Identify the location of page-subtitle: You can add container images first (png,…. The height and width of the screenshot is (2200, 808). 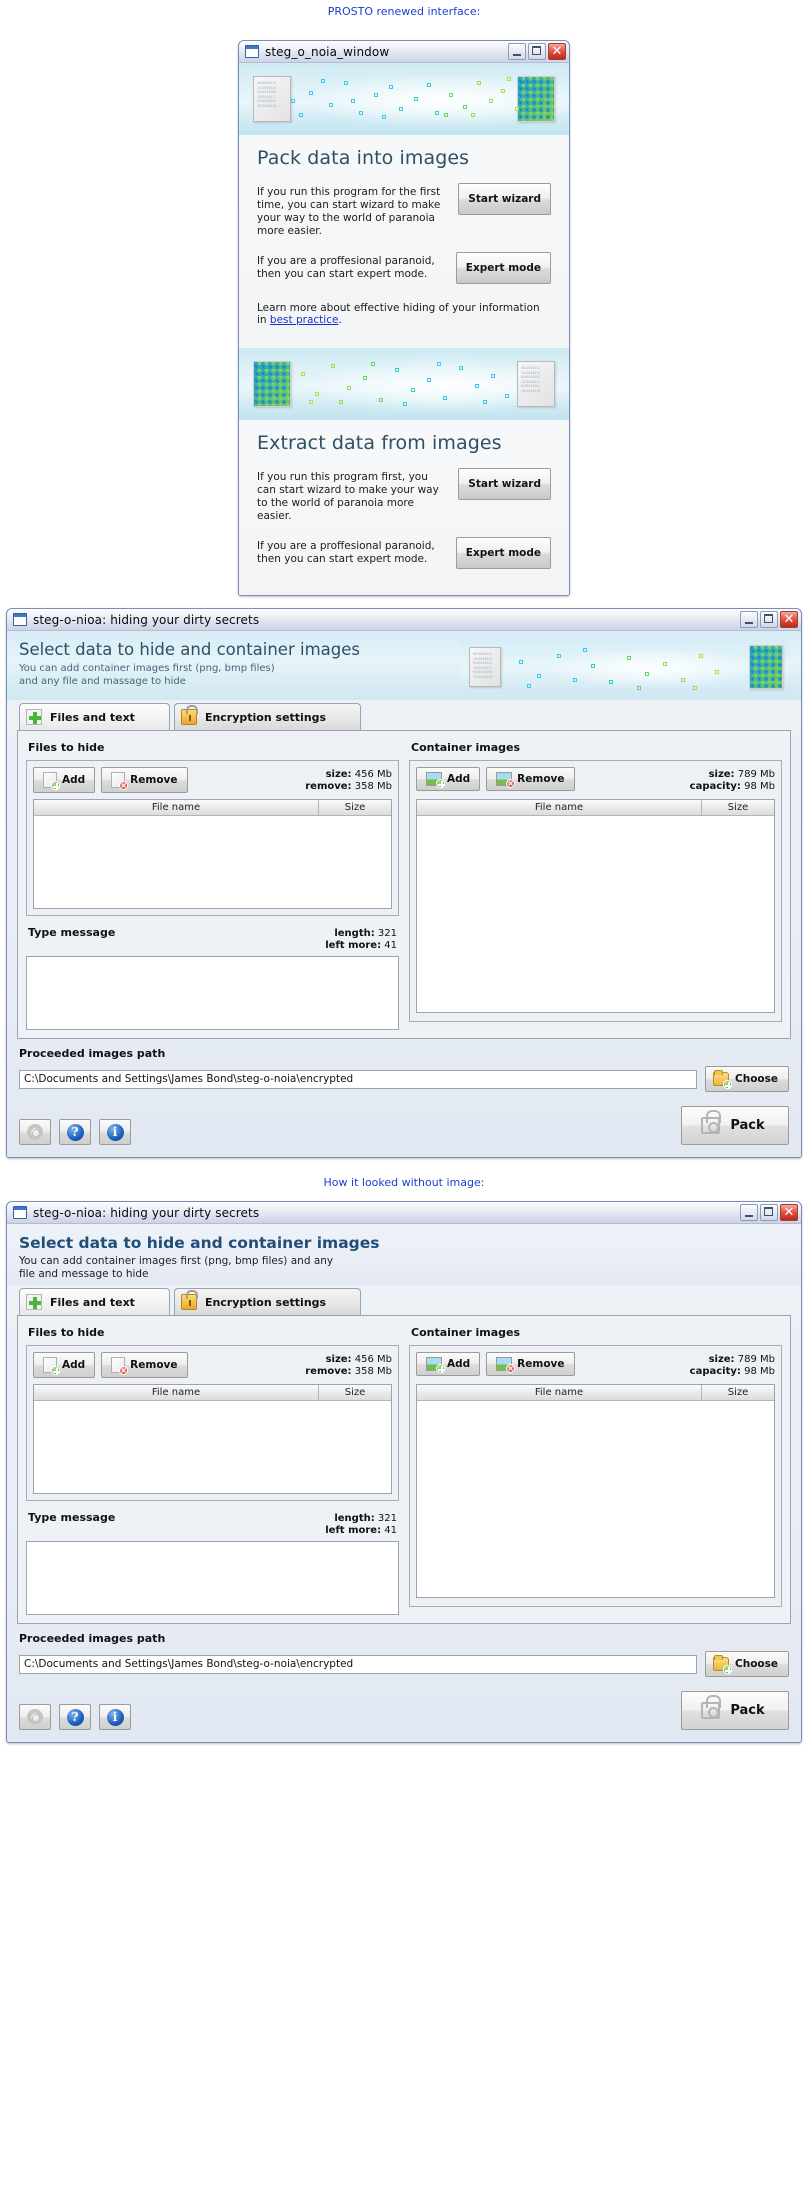
(147, 675).